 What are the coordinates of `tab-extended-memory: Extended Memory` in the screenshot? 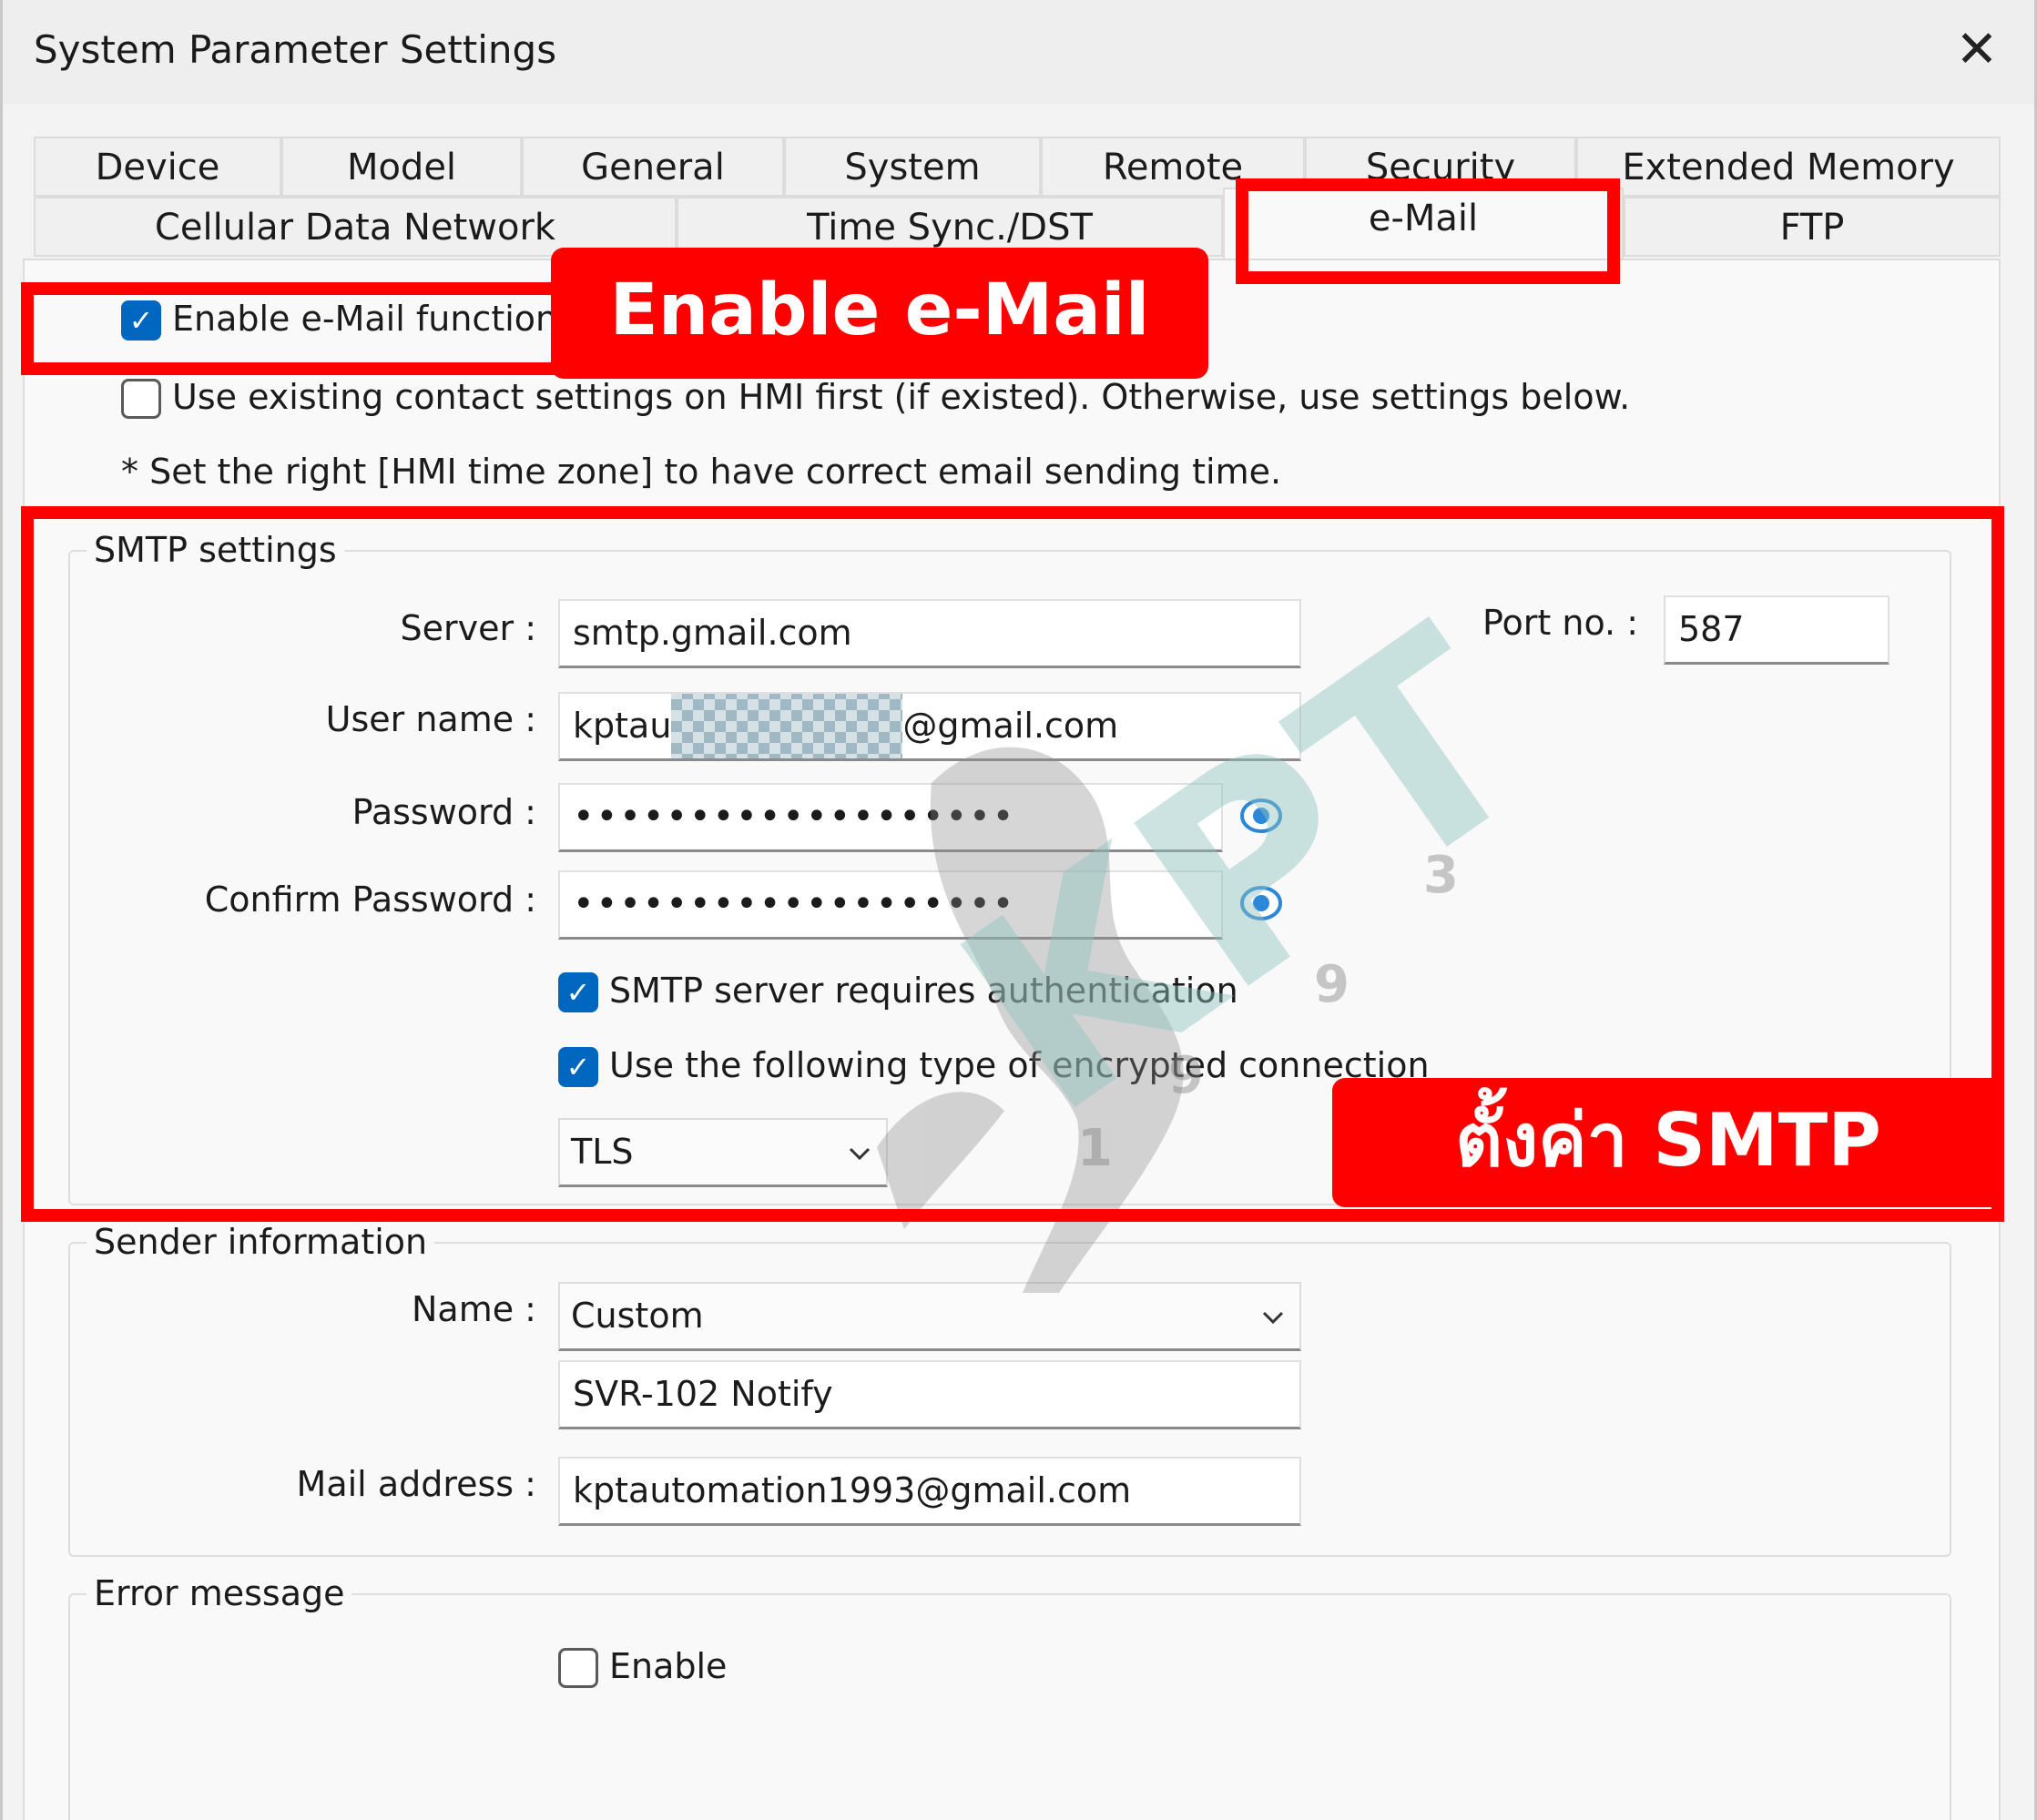 It's located at (1789, 167).